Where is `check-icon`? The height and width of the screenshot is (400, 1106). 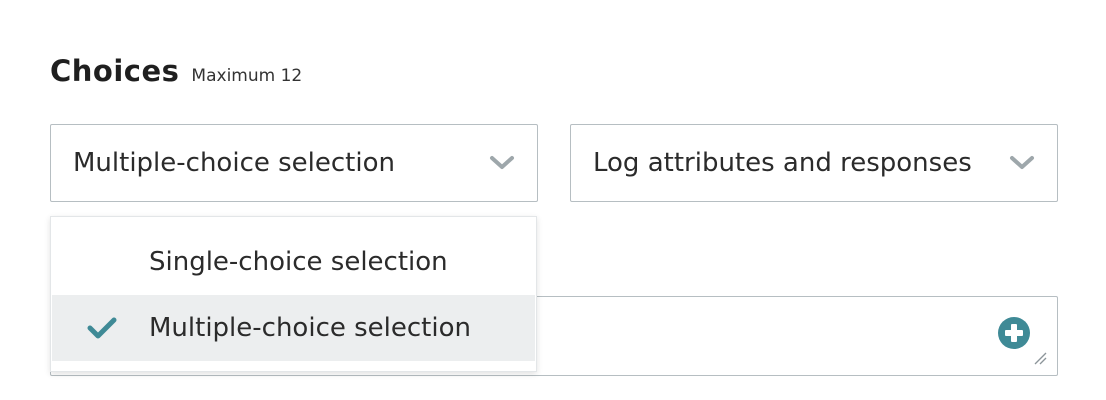
check-icon is located at coordinates (102, 328).